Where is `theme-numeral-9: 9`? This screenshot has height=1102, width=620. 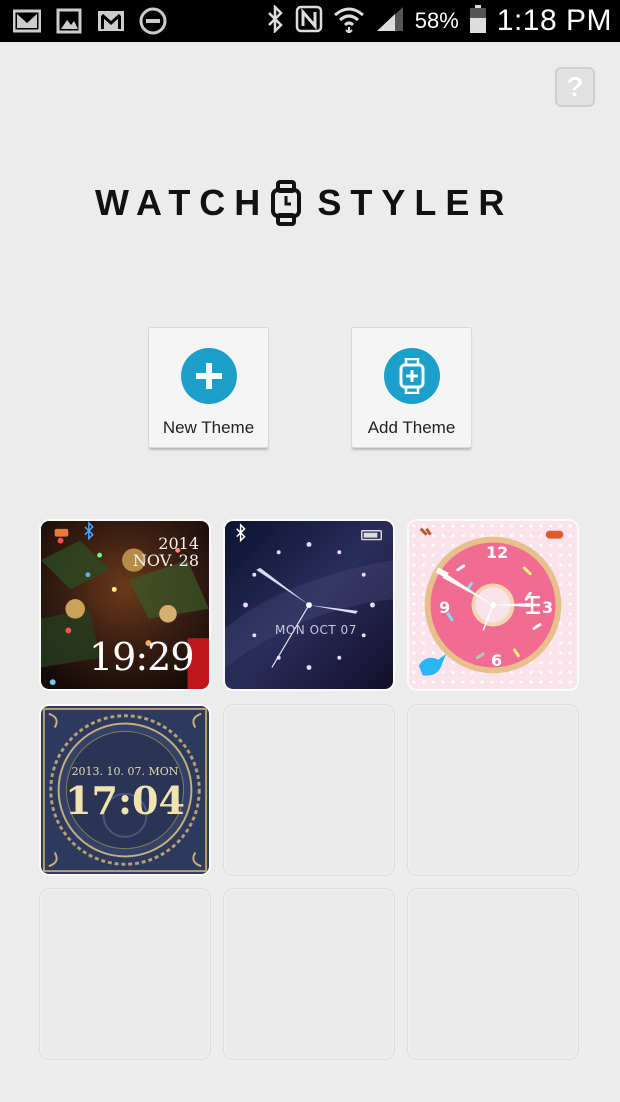
theme-numeral-9: 9 is located at coordinates (445, 607).